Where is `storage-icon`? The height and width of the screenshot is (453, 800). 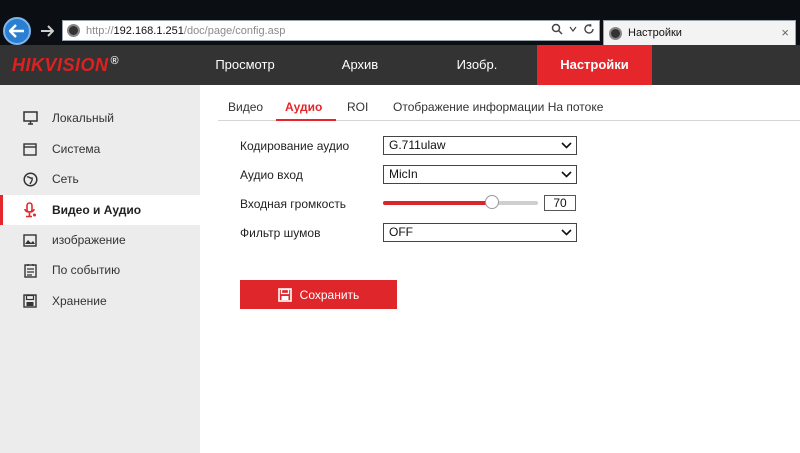 storage-icon is located at coordinates (30, 301).